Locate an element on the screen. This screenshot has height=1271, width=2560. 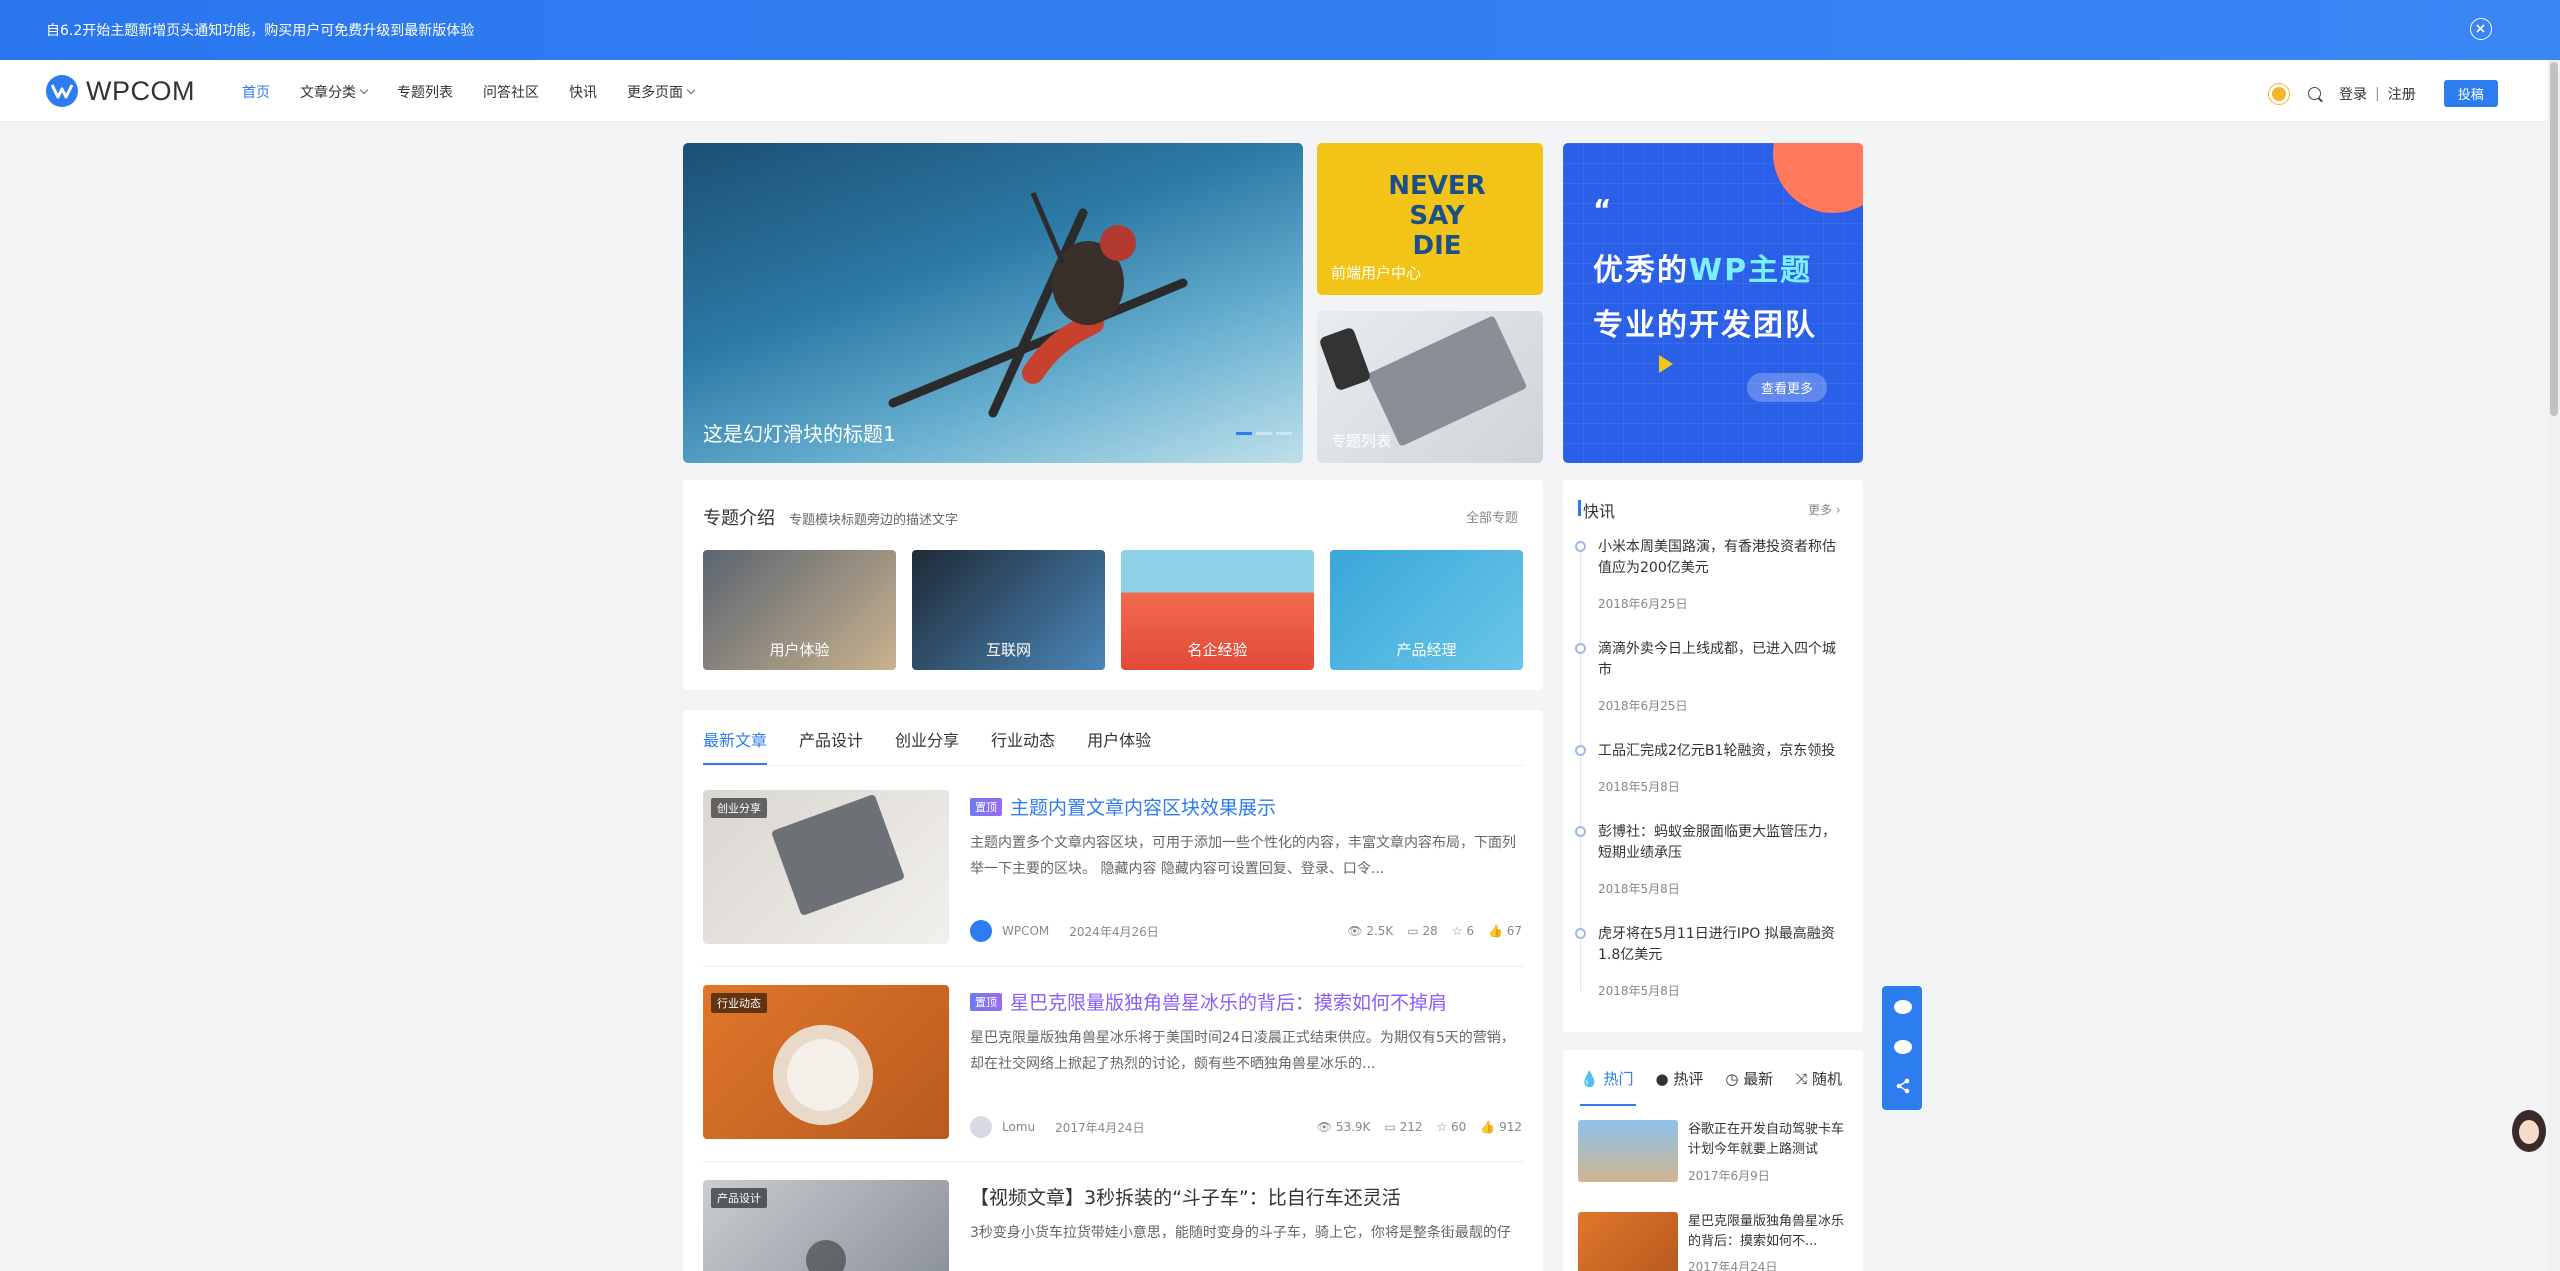
flash-title: 快讯 is located at coordinates (1599, 511).